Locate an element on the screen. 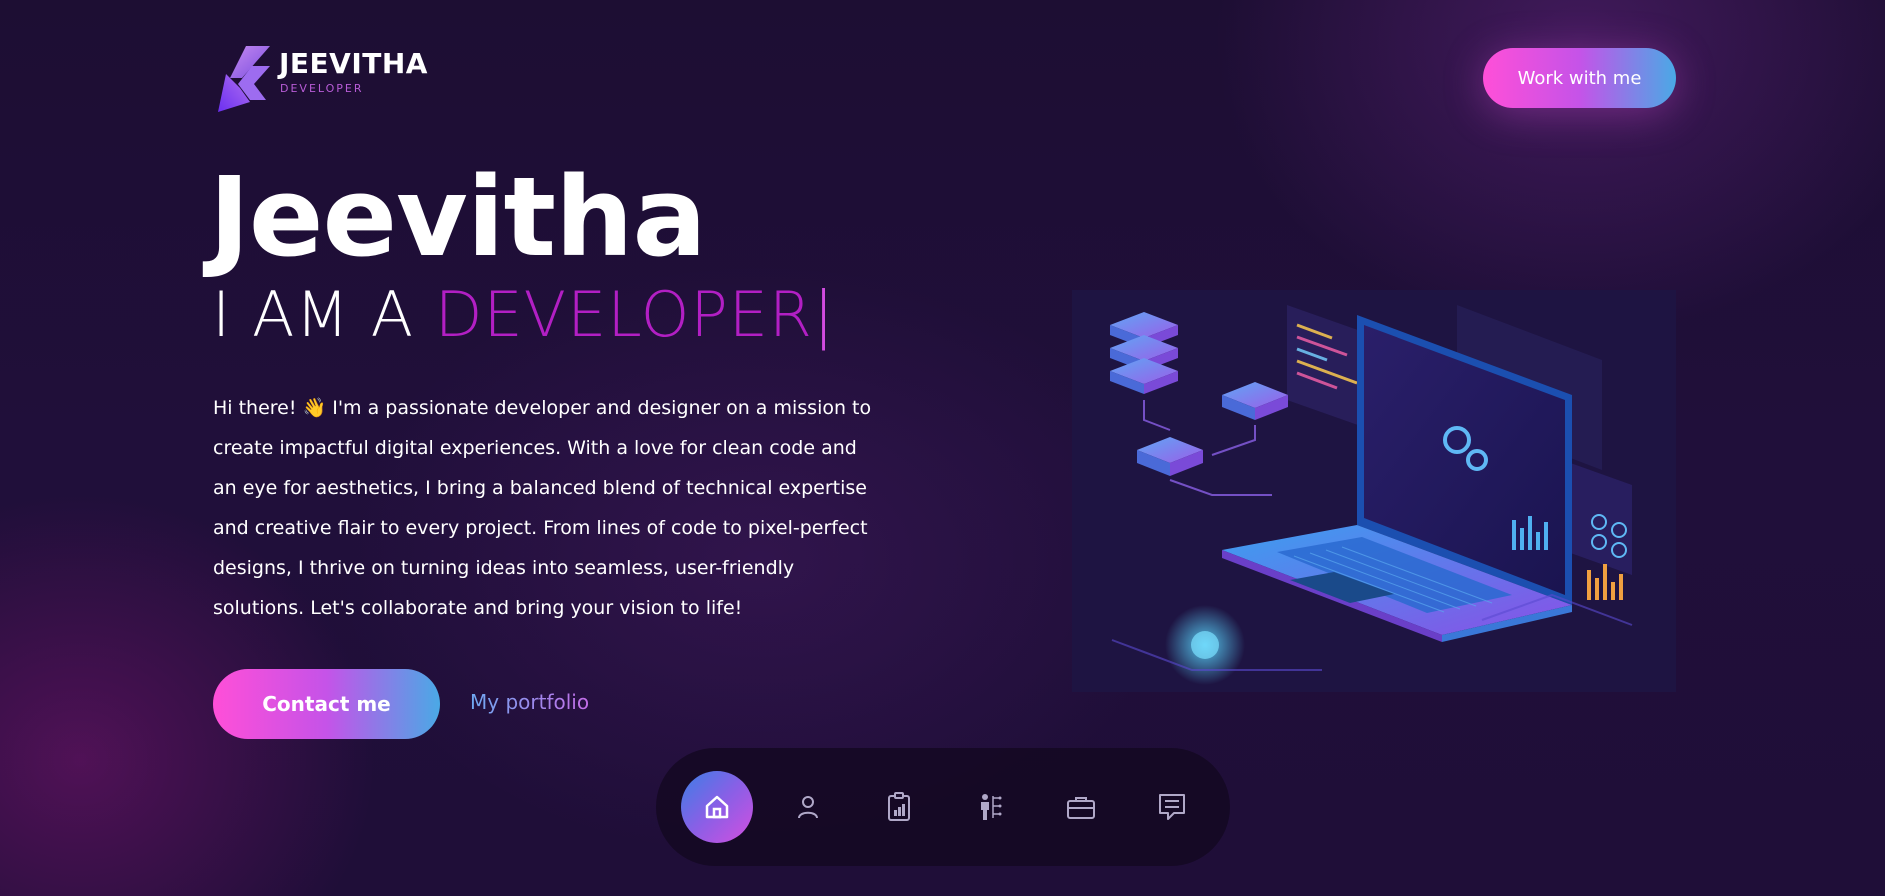 This screenshot has height=896, width=1885. my-portfolio-link: My portfolio is located at coordinates (529, 702).